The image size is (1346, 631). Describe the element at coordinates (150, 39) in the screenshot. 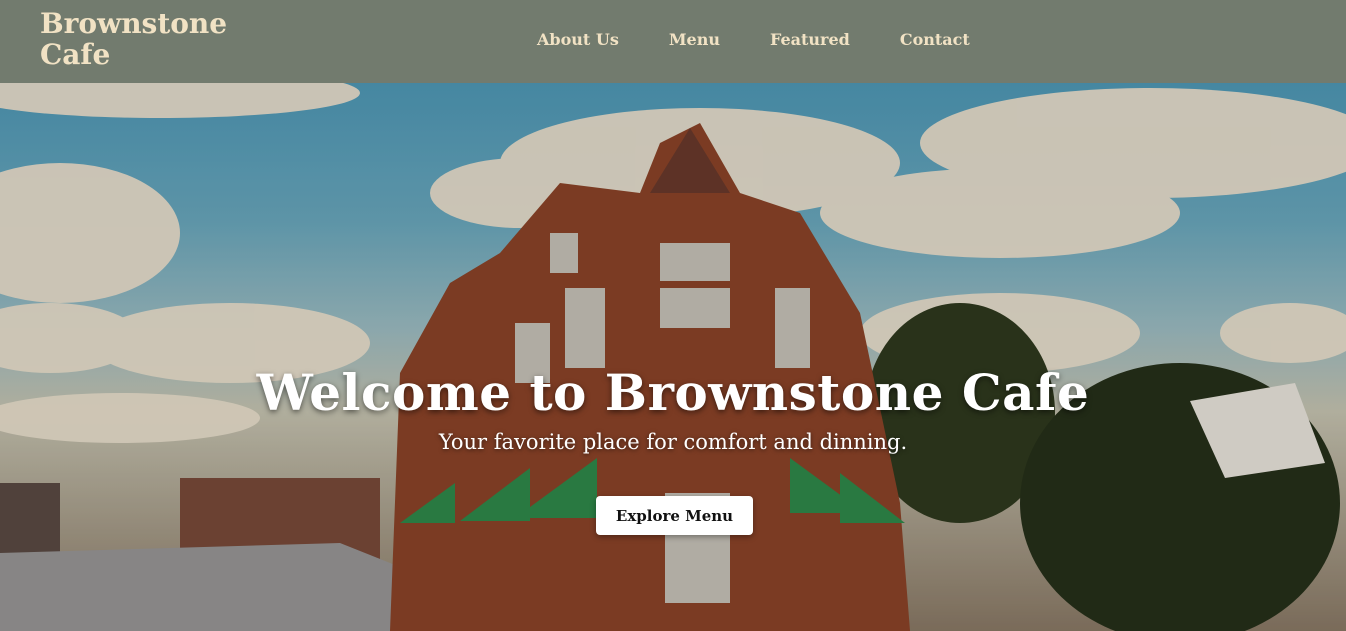

I see `brand-logo-text: Brownstone Cafe` at that location.